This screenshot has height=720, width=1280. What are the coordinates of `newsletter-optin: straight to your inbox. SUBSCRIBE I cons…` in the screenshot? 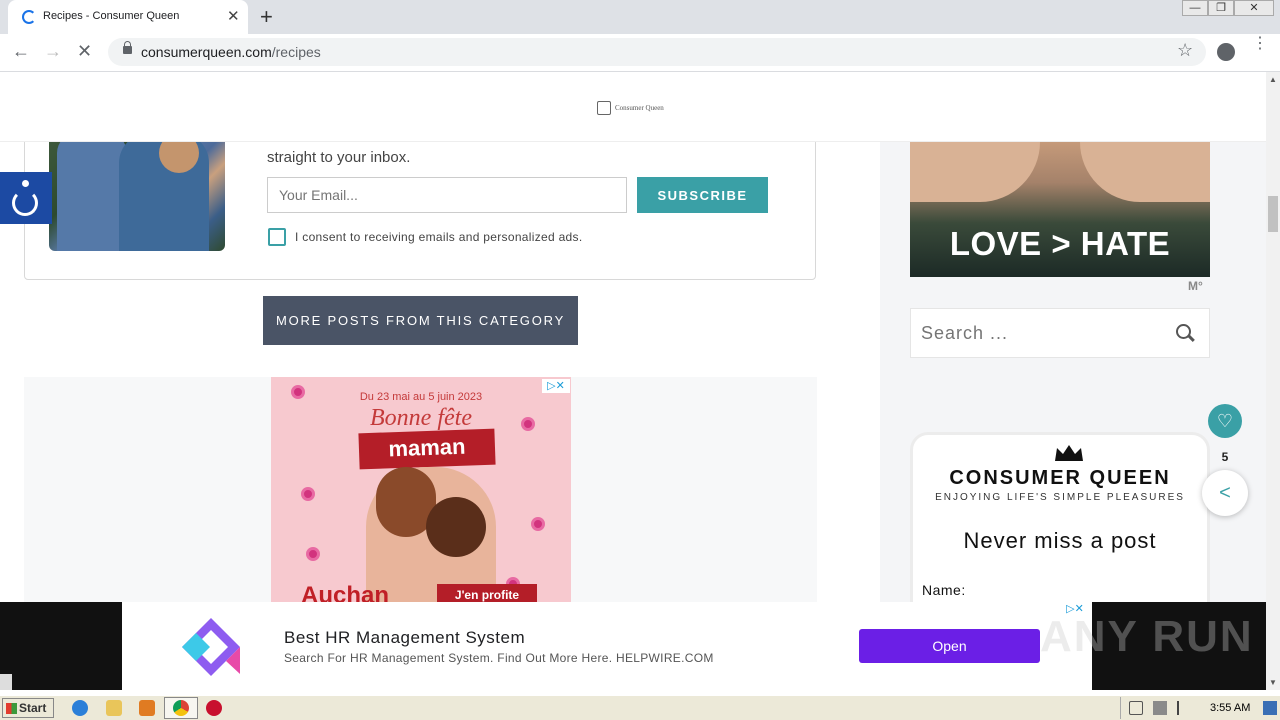 It's located at (420, 206).